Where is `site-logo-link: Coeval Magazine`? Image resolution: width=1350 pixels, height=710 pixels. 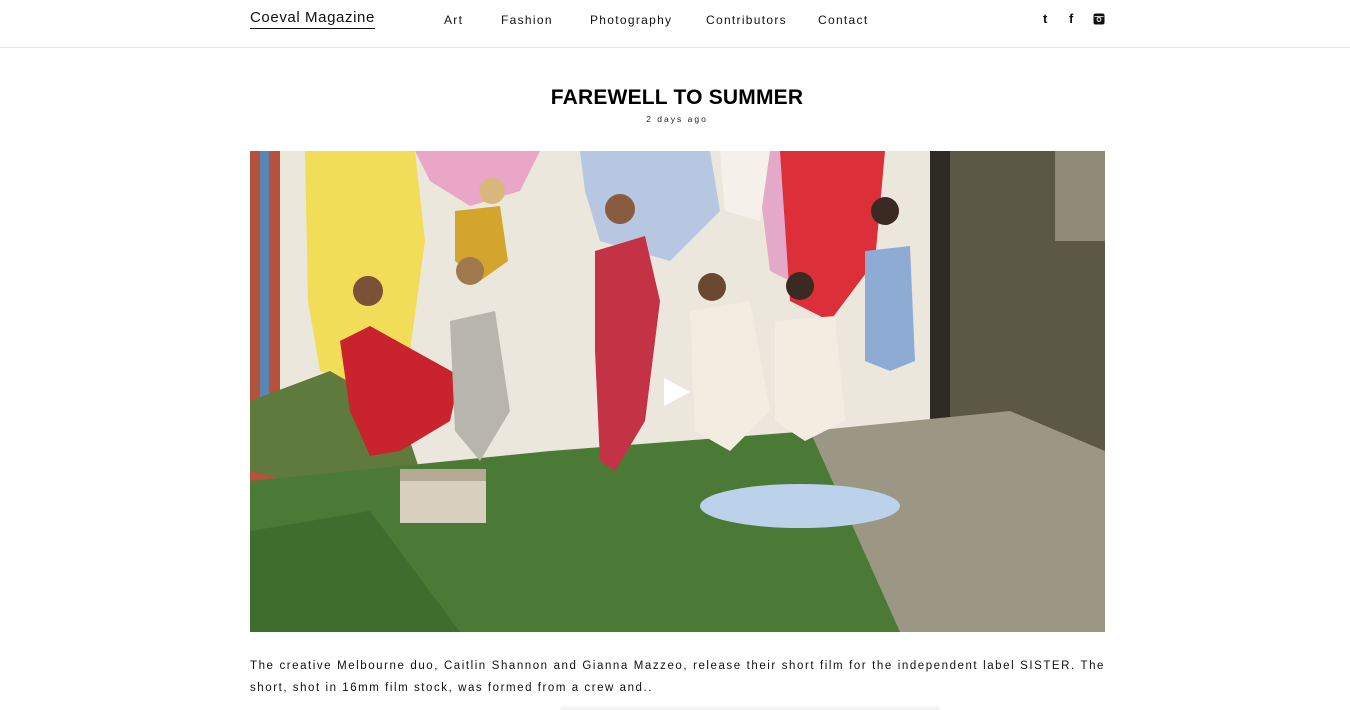
site-logo-link: Coeval Magazine is located at coordinates (312, 19).